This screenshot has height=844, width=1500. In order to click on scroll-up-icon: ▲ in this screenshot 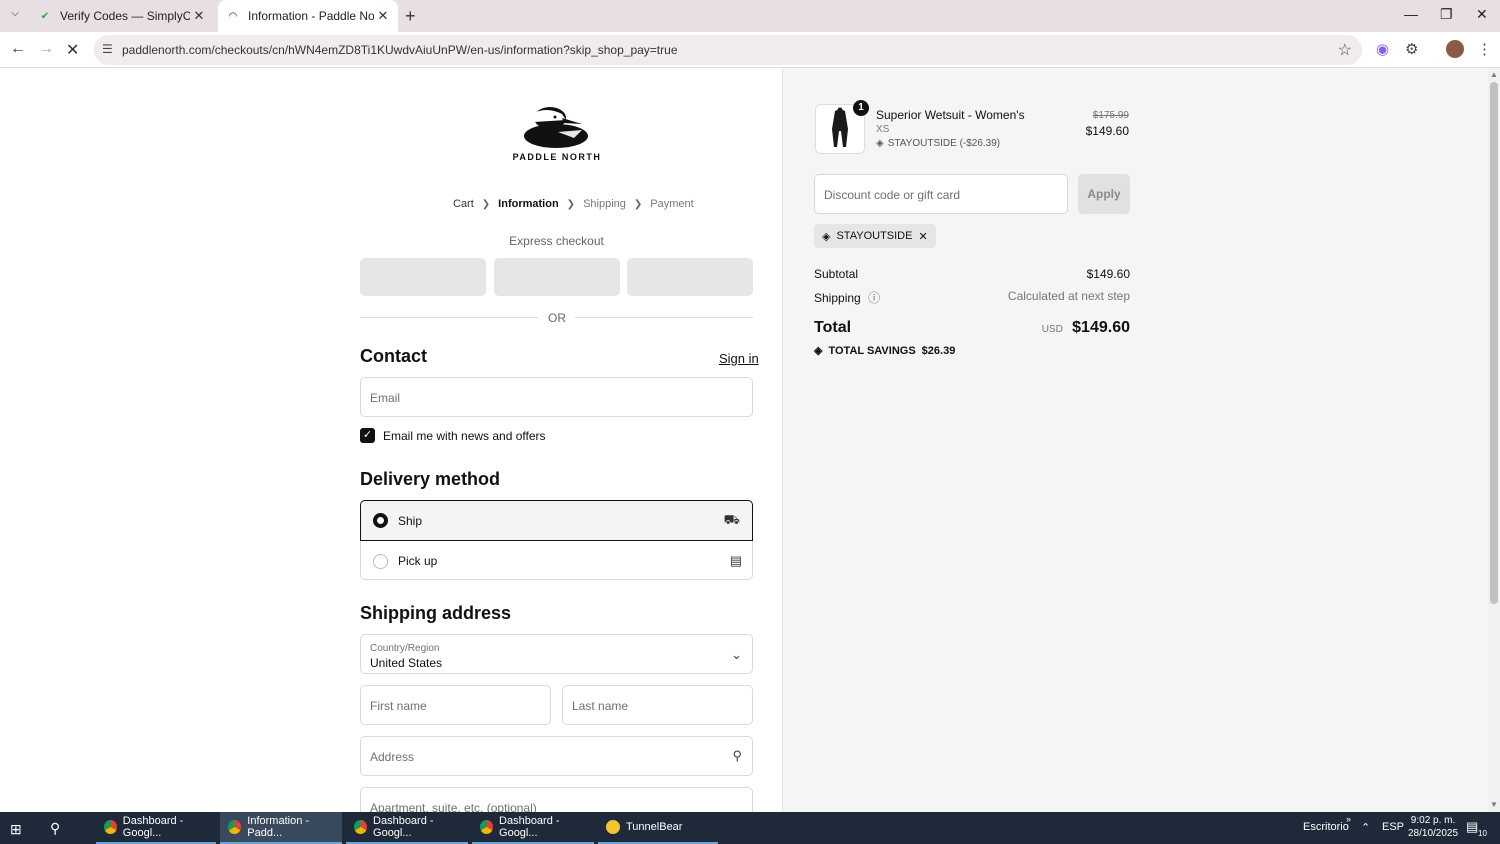, I will do `click(1494, 74)`.